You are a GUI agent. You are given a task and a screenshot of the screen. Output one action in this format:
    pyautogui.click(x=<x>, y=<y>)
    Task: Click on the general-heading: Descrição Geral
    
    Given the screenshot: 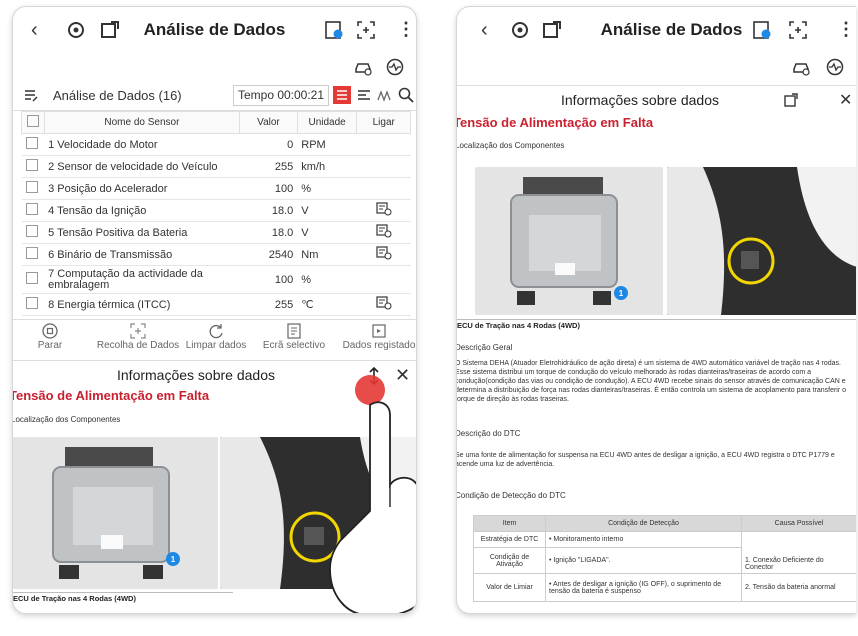 What is the action you would take?
    pyautogui.click(x=484, y=347)
    